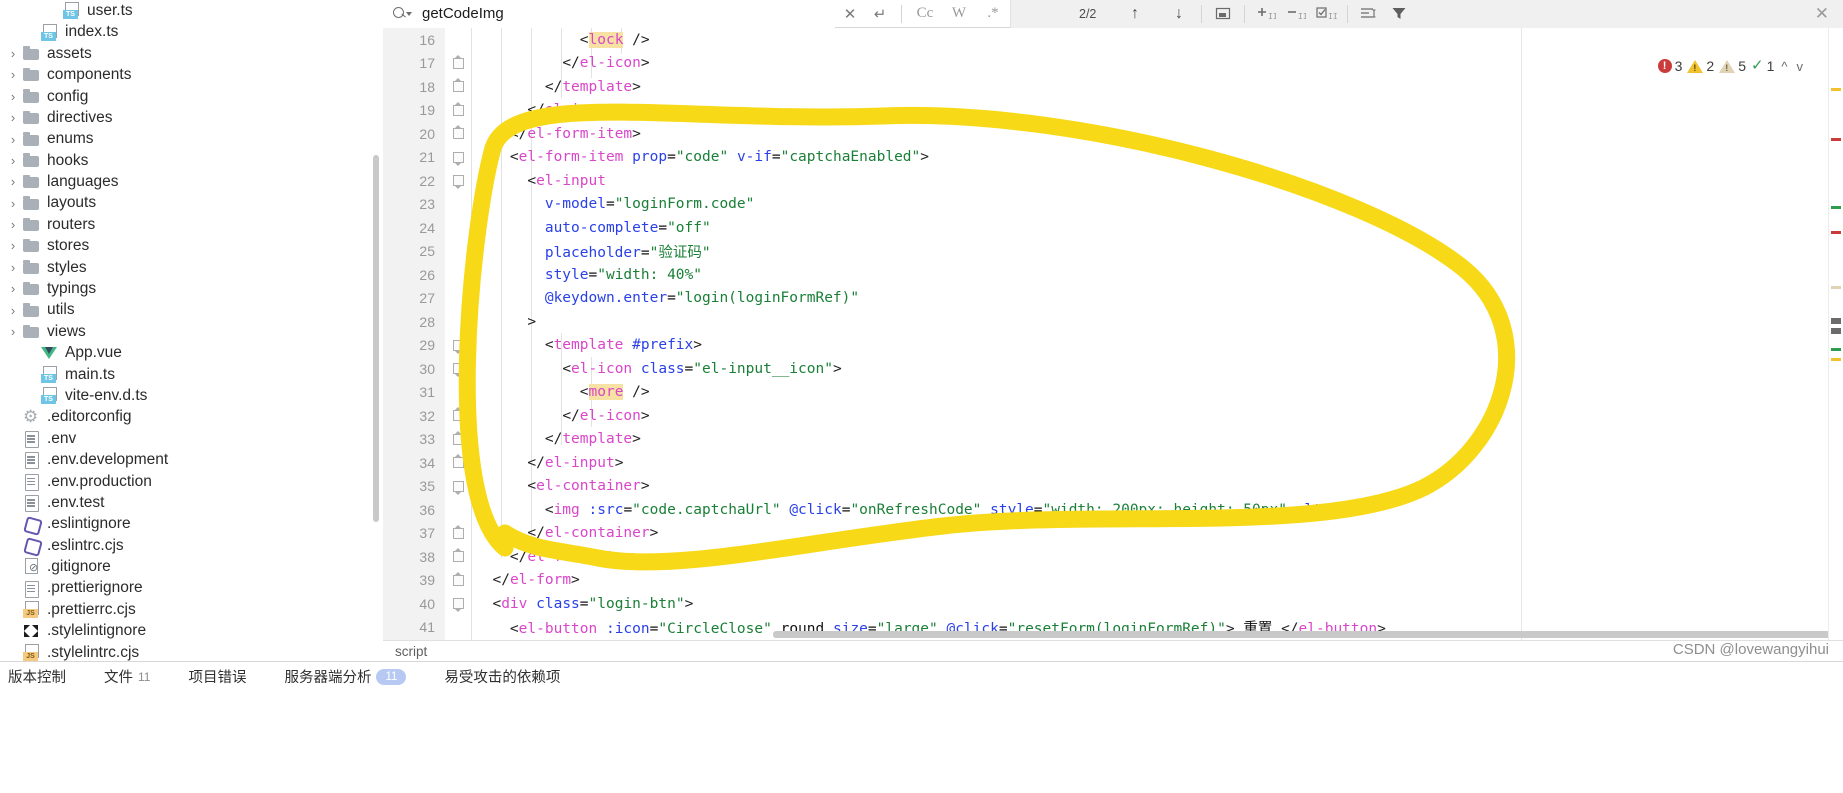 This screenshot has height=793, width=1843. Describe the element at coordinates (191, 481) in the screenshot. I see `tree-item-env-production: .env.production` at that location.